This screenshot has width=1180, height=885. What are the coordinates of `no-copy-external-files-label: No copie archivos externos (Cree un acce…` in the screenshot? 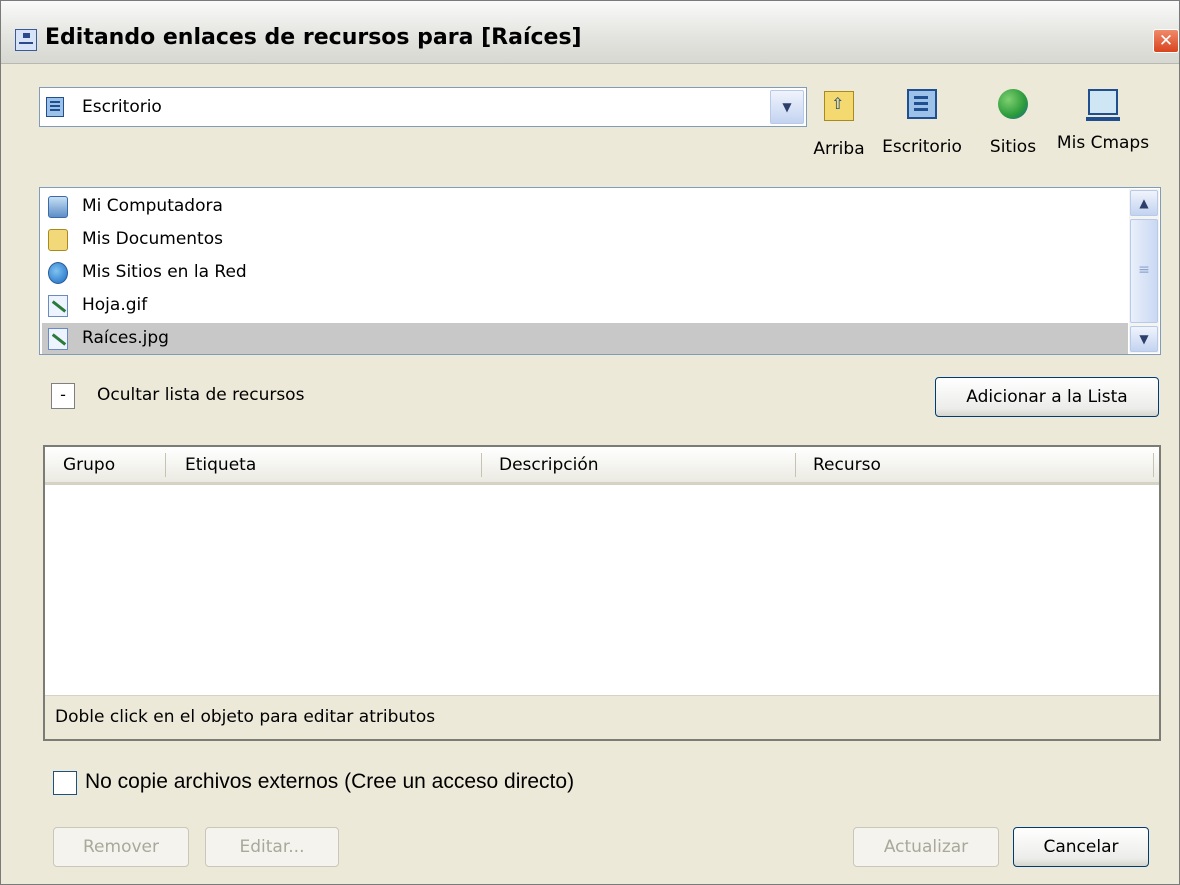 It's located at (329, 782).